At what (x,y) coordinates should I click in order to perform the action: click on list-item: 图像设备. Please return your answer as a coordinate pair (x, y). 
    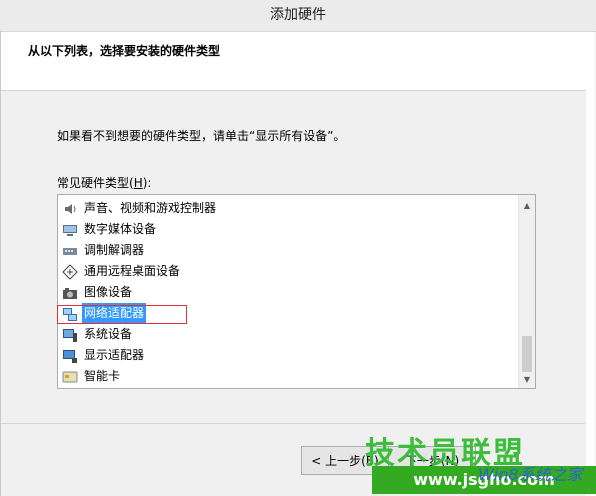
    Looking at the image, I should click on (98, 292).